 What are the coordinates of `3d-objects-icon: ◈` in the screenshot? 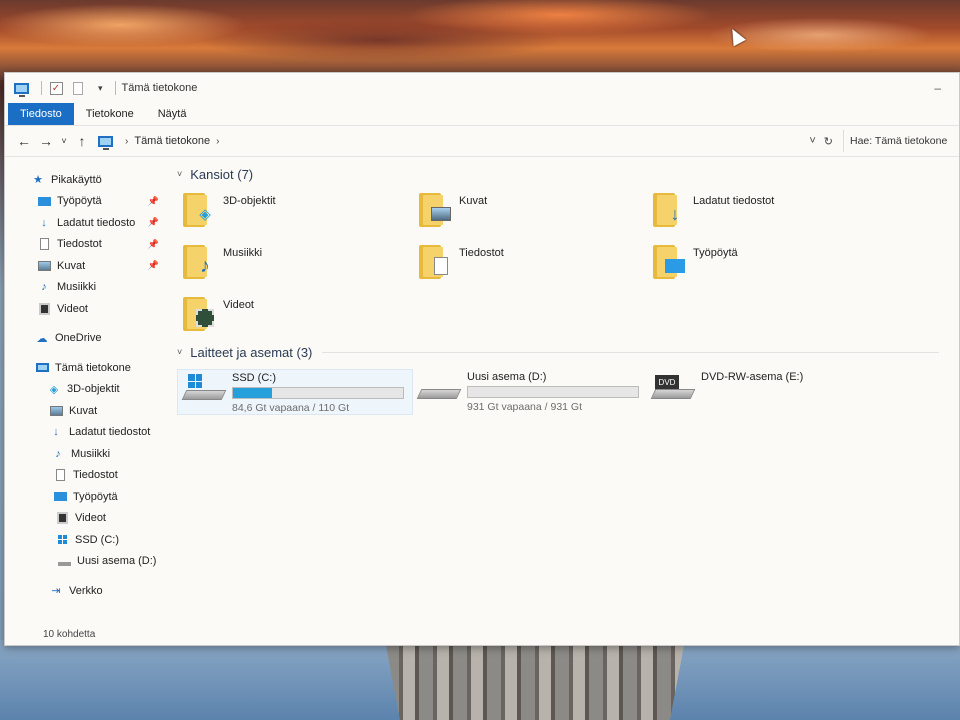 It's located at (199, 209).